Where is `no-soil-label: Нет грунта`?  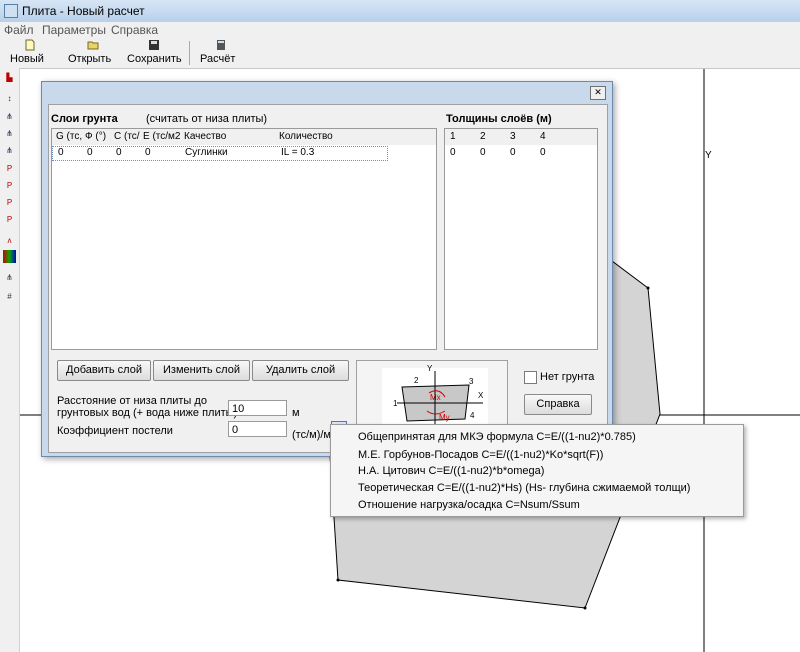 no-soil-label: Нет грунта is located at coordinates (567, 377).